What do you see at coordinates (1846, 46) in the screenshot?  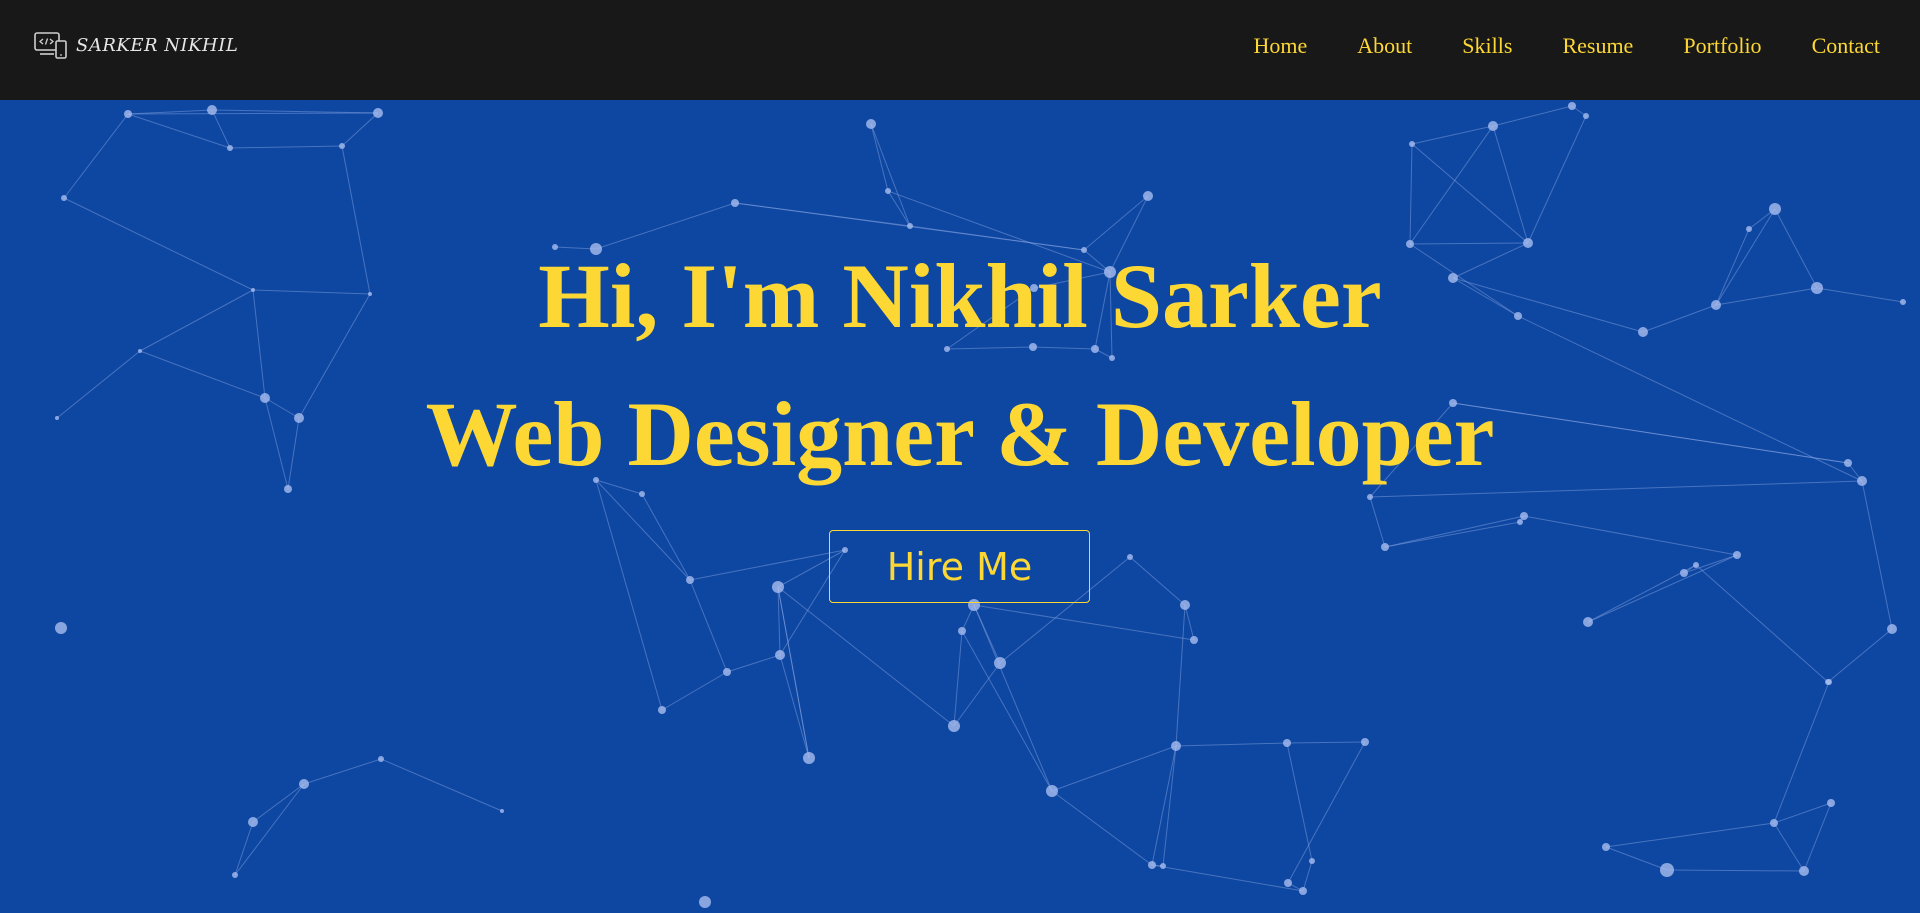 I see `nav-link-contact: Contact` at bounding box center [1846, 46].